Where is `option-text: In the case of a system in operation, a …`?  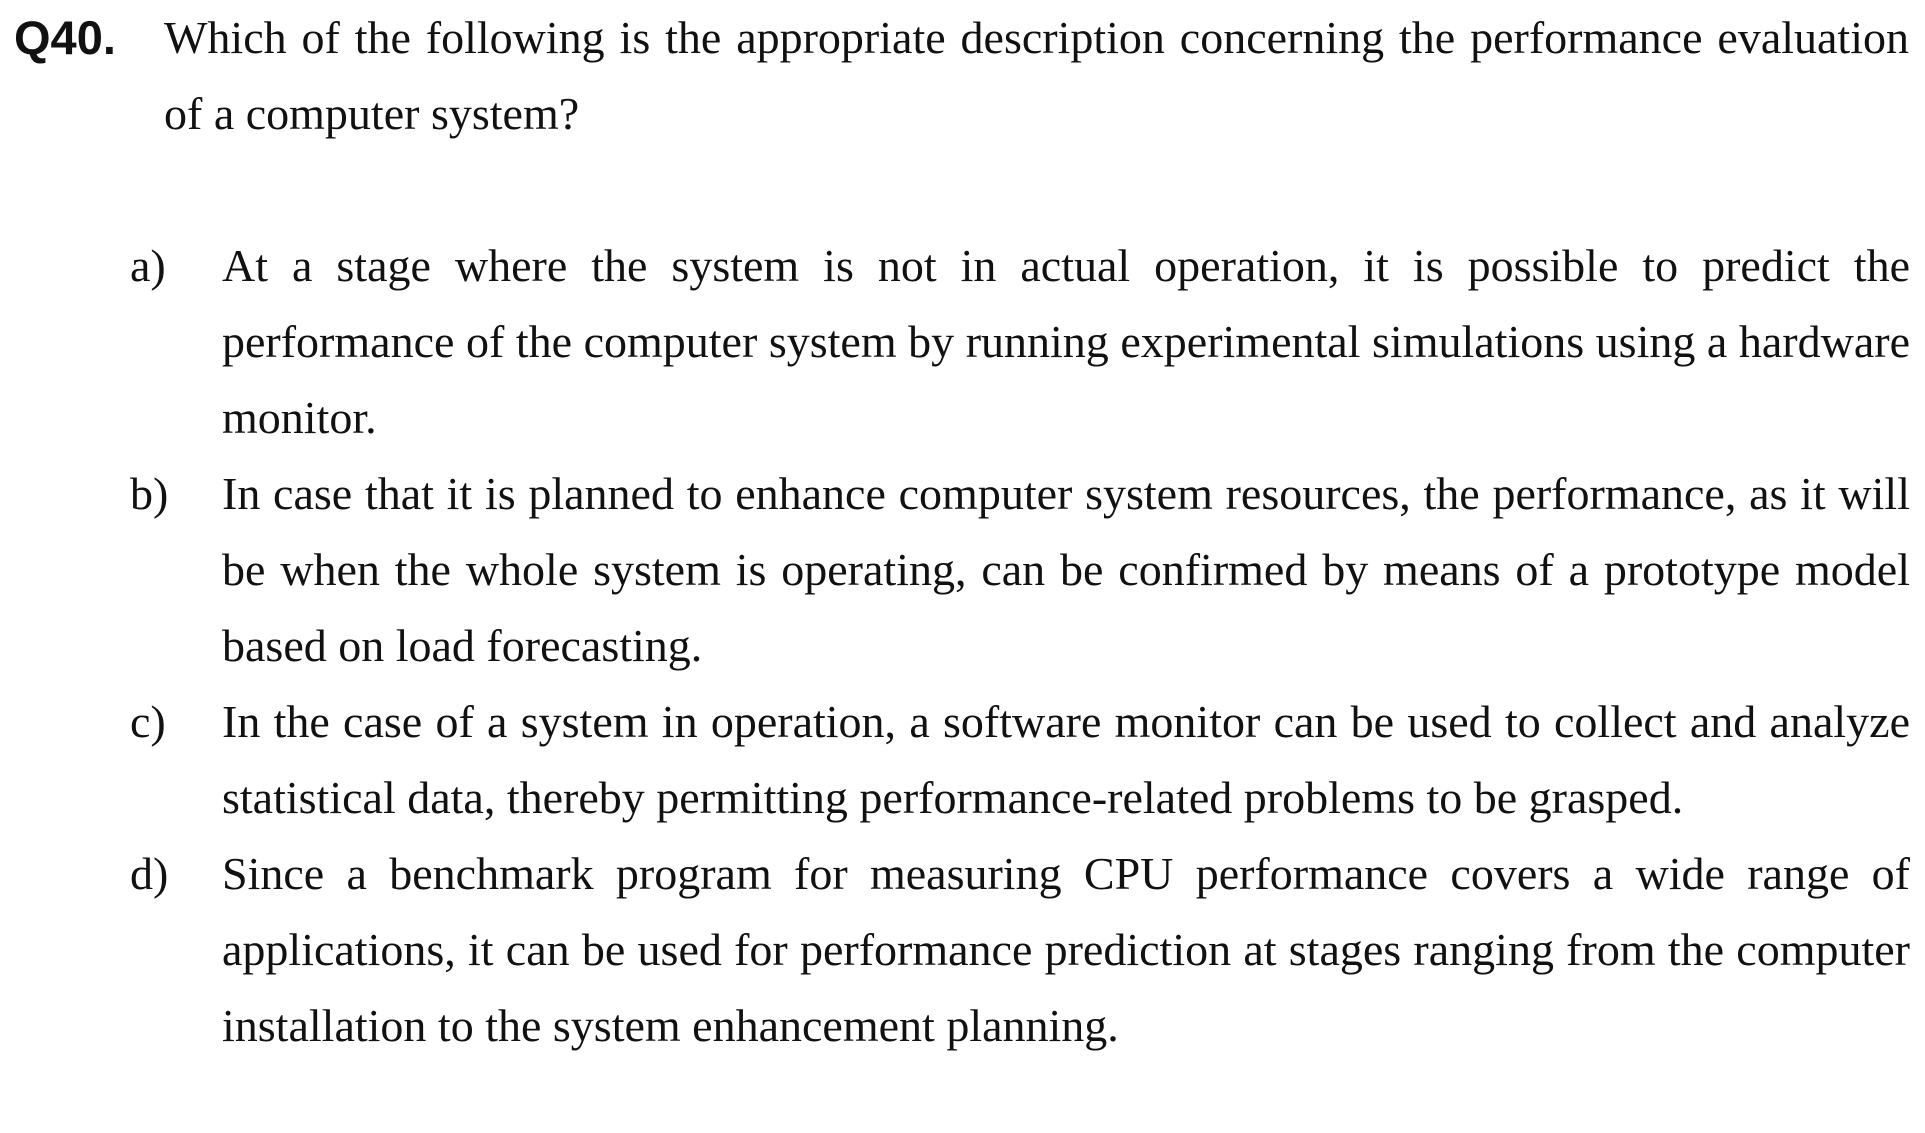 option-text: In the case of a system in operation, a … is located at coordinates (1066, 759).